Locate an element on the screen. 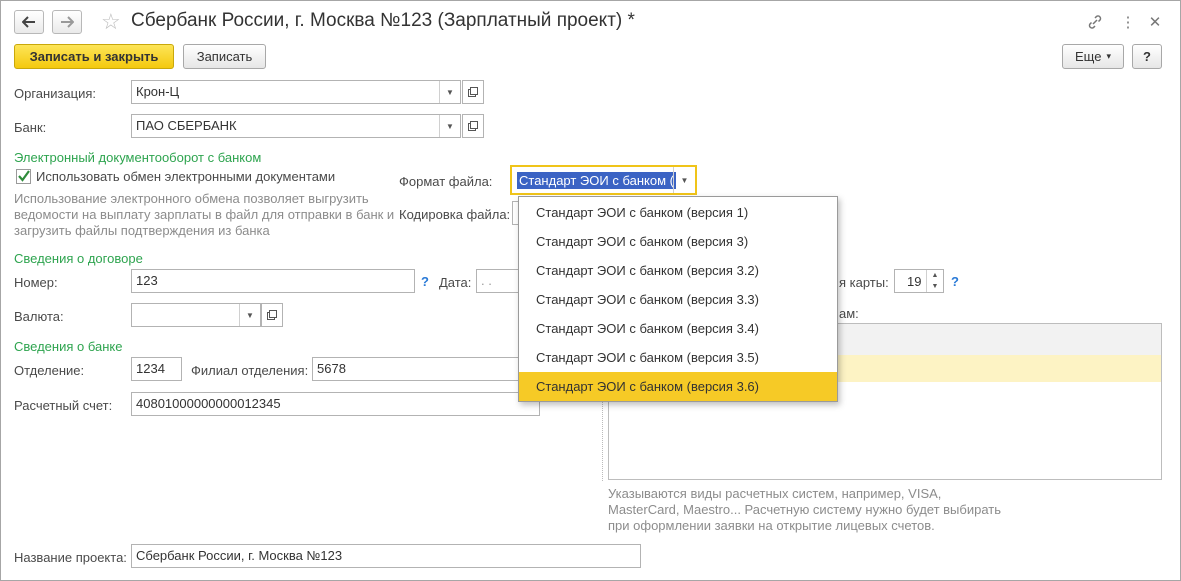 This screenshot has height=581, width=1181. branch-label: Отделение: is located at coordinates (49, 370).